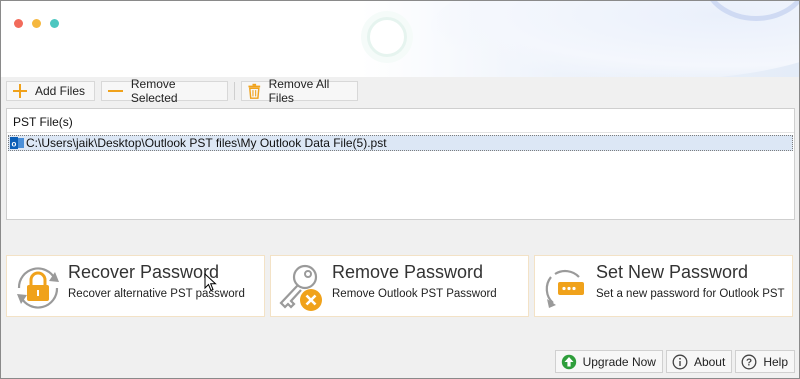 Image resolution: width=800 pixels, height=379 pixels. I want to click on remove-all-files-button: Remove All Files, so click(299, 91).